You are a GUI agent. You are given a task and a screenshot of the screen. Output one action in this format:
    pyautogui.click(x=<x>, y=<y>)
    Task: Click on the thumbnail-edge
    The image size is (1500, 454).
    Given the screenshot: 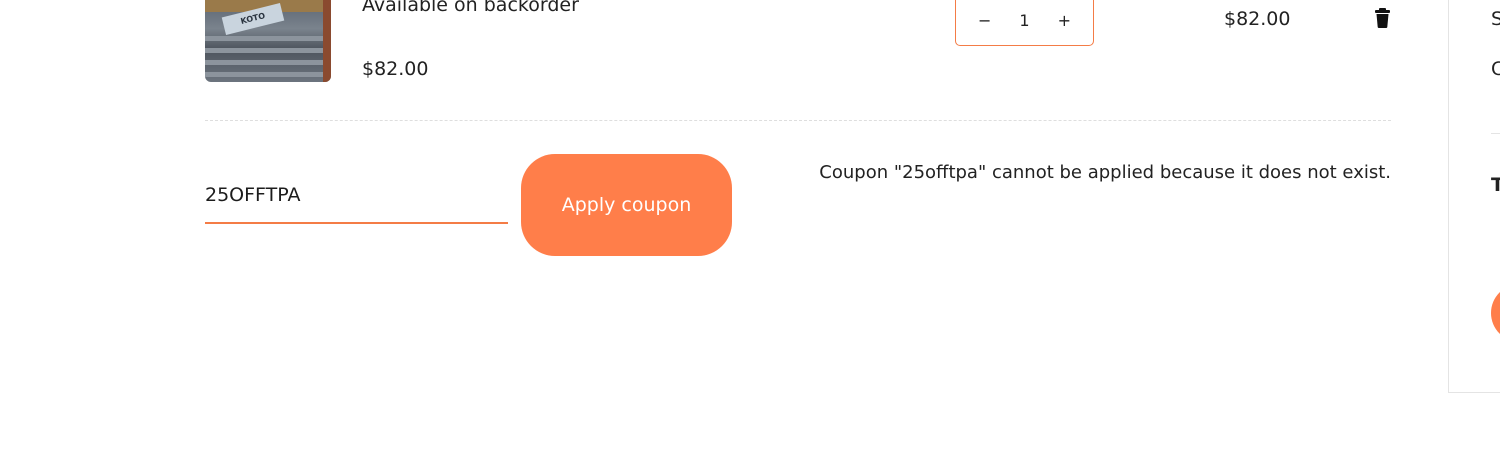 What is the action you would take?
    pyautogui.click(x=327, y=41)
    